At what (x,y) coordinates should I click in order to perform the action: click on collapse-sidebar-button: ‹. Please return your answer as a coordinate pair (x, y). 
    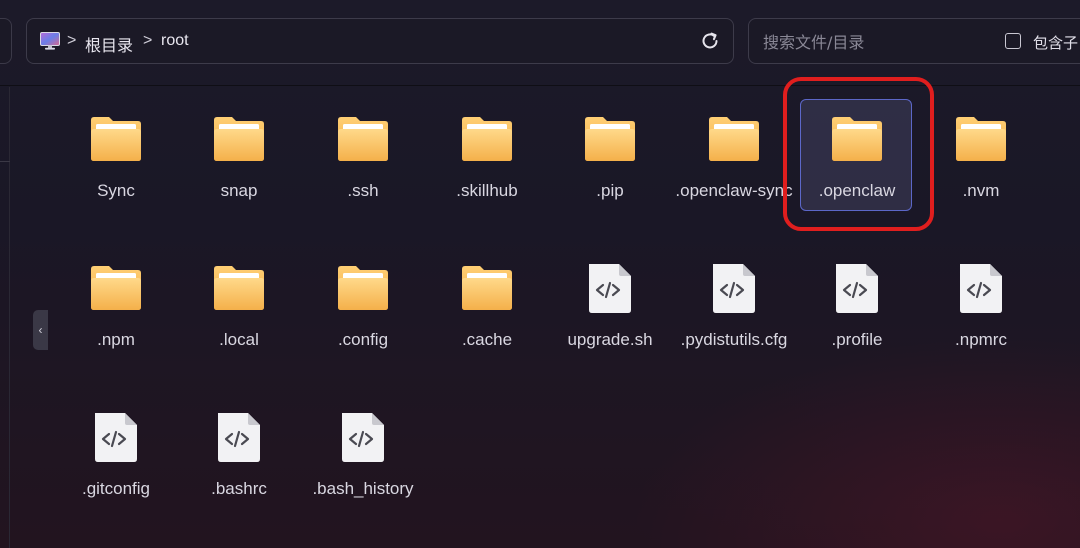
    Looking at the image, I should click on (40, 330).